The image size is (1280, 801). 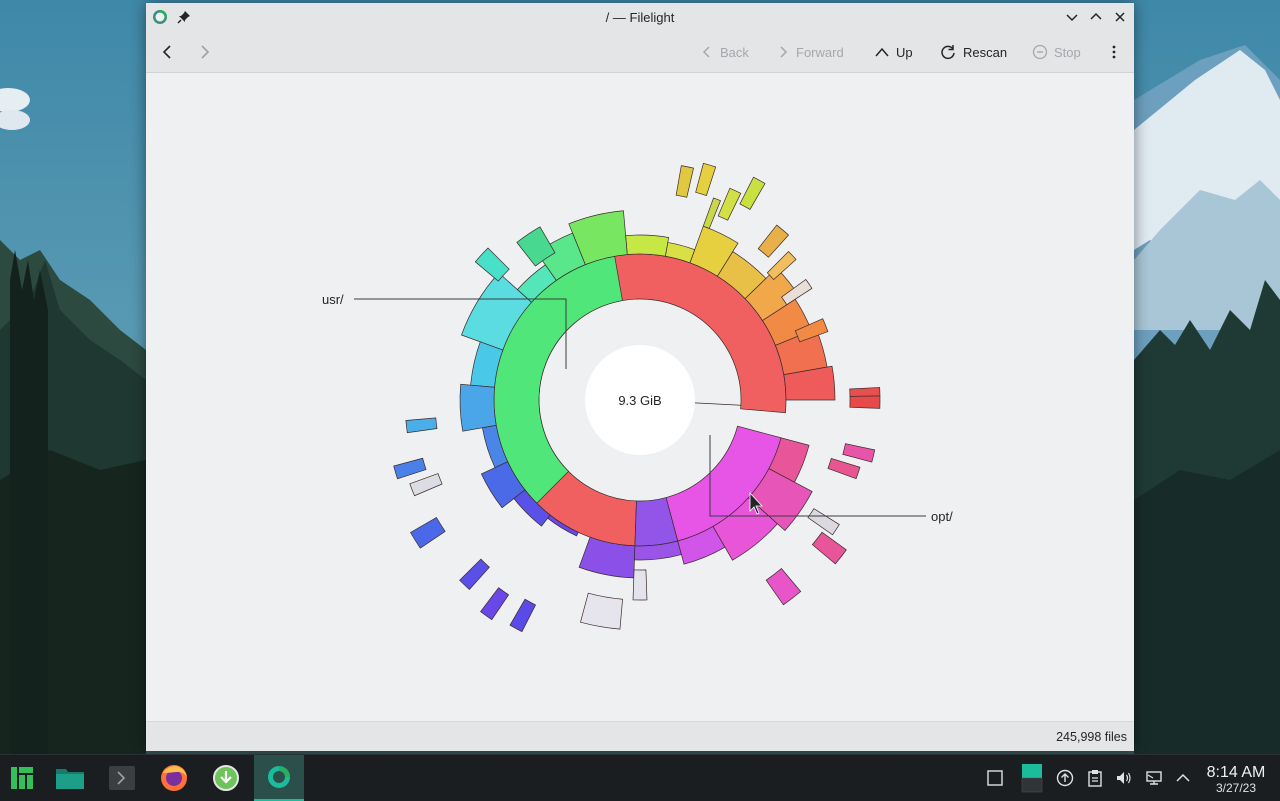 What do you see at coordinates (1236, 773) in the screenshot?
I see `clock-time: 8:14 AM` at bounding box center [1236, 773].